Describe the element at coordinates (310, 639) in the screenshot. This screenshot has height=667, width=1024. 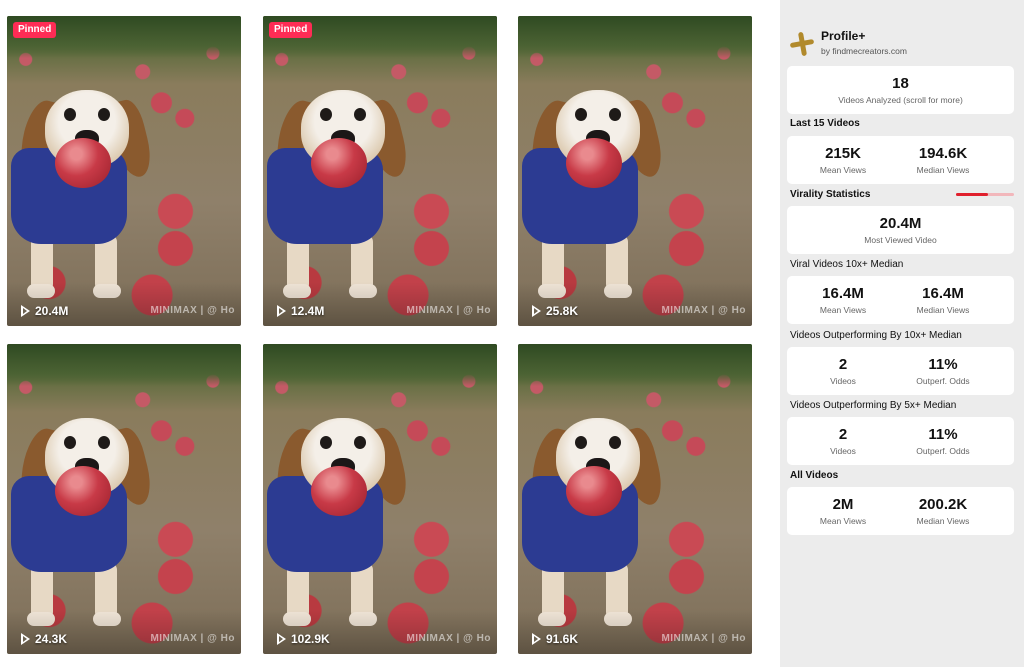
I see `view-count-text: 102.9K` at that location.